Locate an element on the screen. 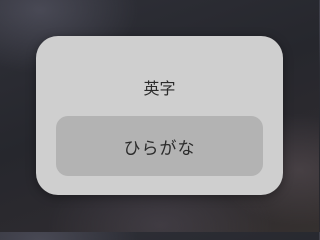 Image resolution: width=320 pixels, height=240 pixels. option-label: ひらがな is located at coordinates (159, 148).